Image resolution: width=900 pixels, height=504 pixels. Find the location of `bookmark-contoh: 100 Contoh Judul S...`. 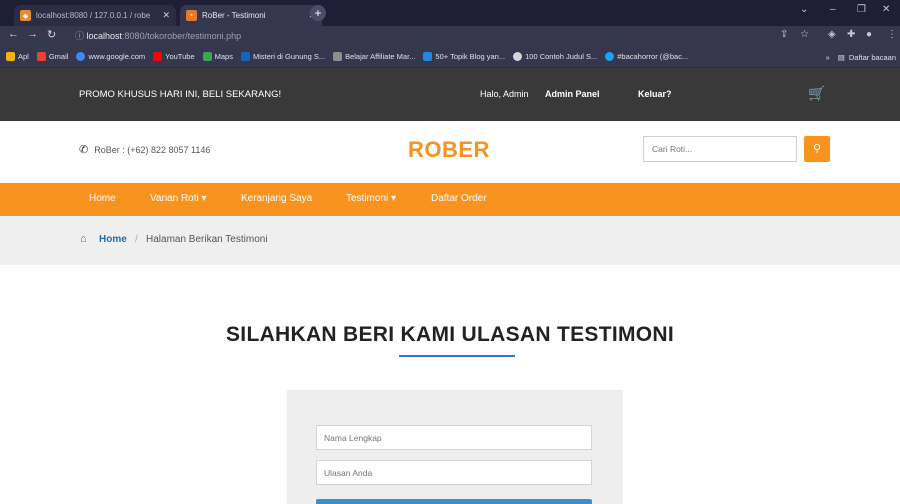

bookmark-contoh: 100 Contoh Judul S... is located at coordinates (555, 56).